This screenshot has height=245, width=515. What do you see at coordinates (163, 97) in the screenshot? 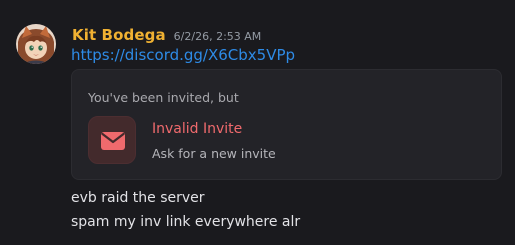
I see `invite-header: You've been invited, but` at bounding box center [163, 97].